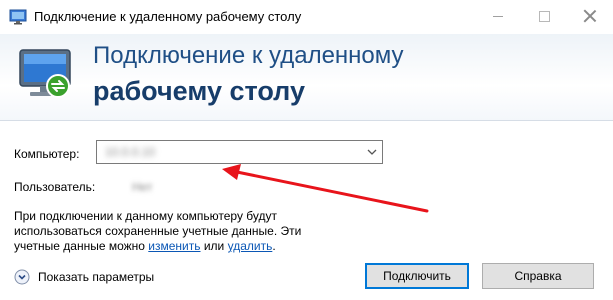 The image size is (613, 300). I want to click on expand-circle-icon, so click(22, 277).